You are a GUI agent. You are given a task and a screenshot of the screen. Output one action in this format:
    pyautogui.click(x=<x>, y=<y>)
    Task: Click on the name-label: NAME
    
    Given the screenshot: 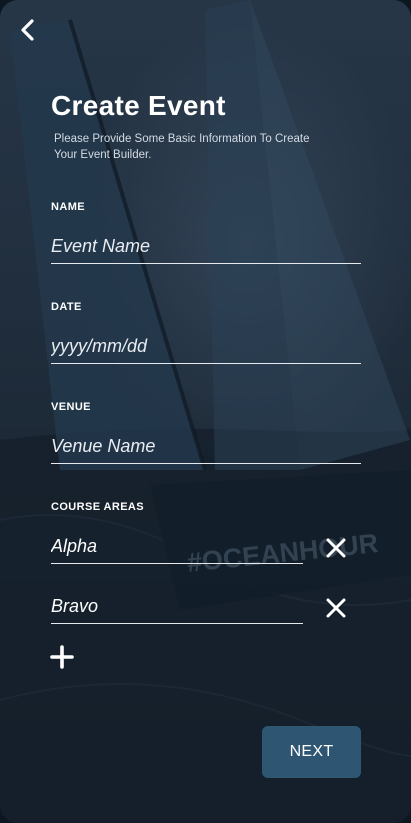 What is the action you would take?
    pyautogui.click(x=68, y=207)
    